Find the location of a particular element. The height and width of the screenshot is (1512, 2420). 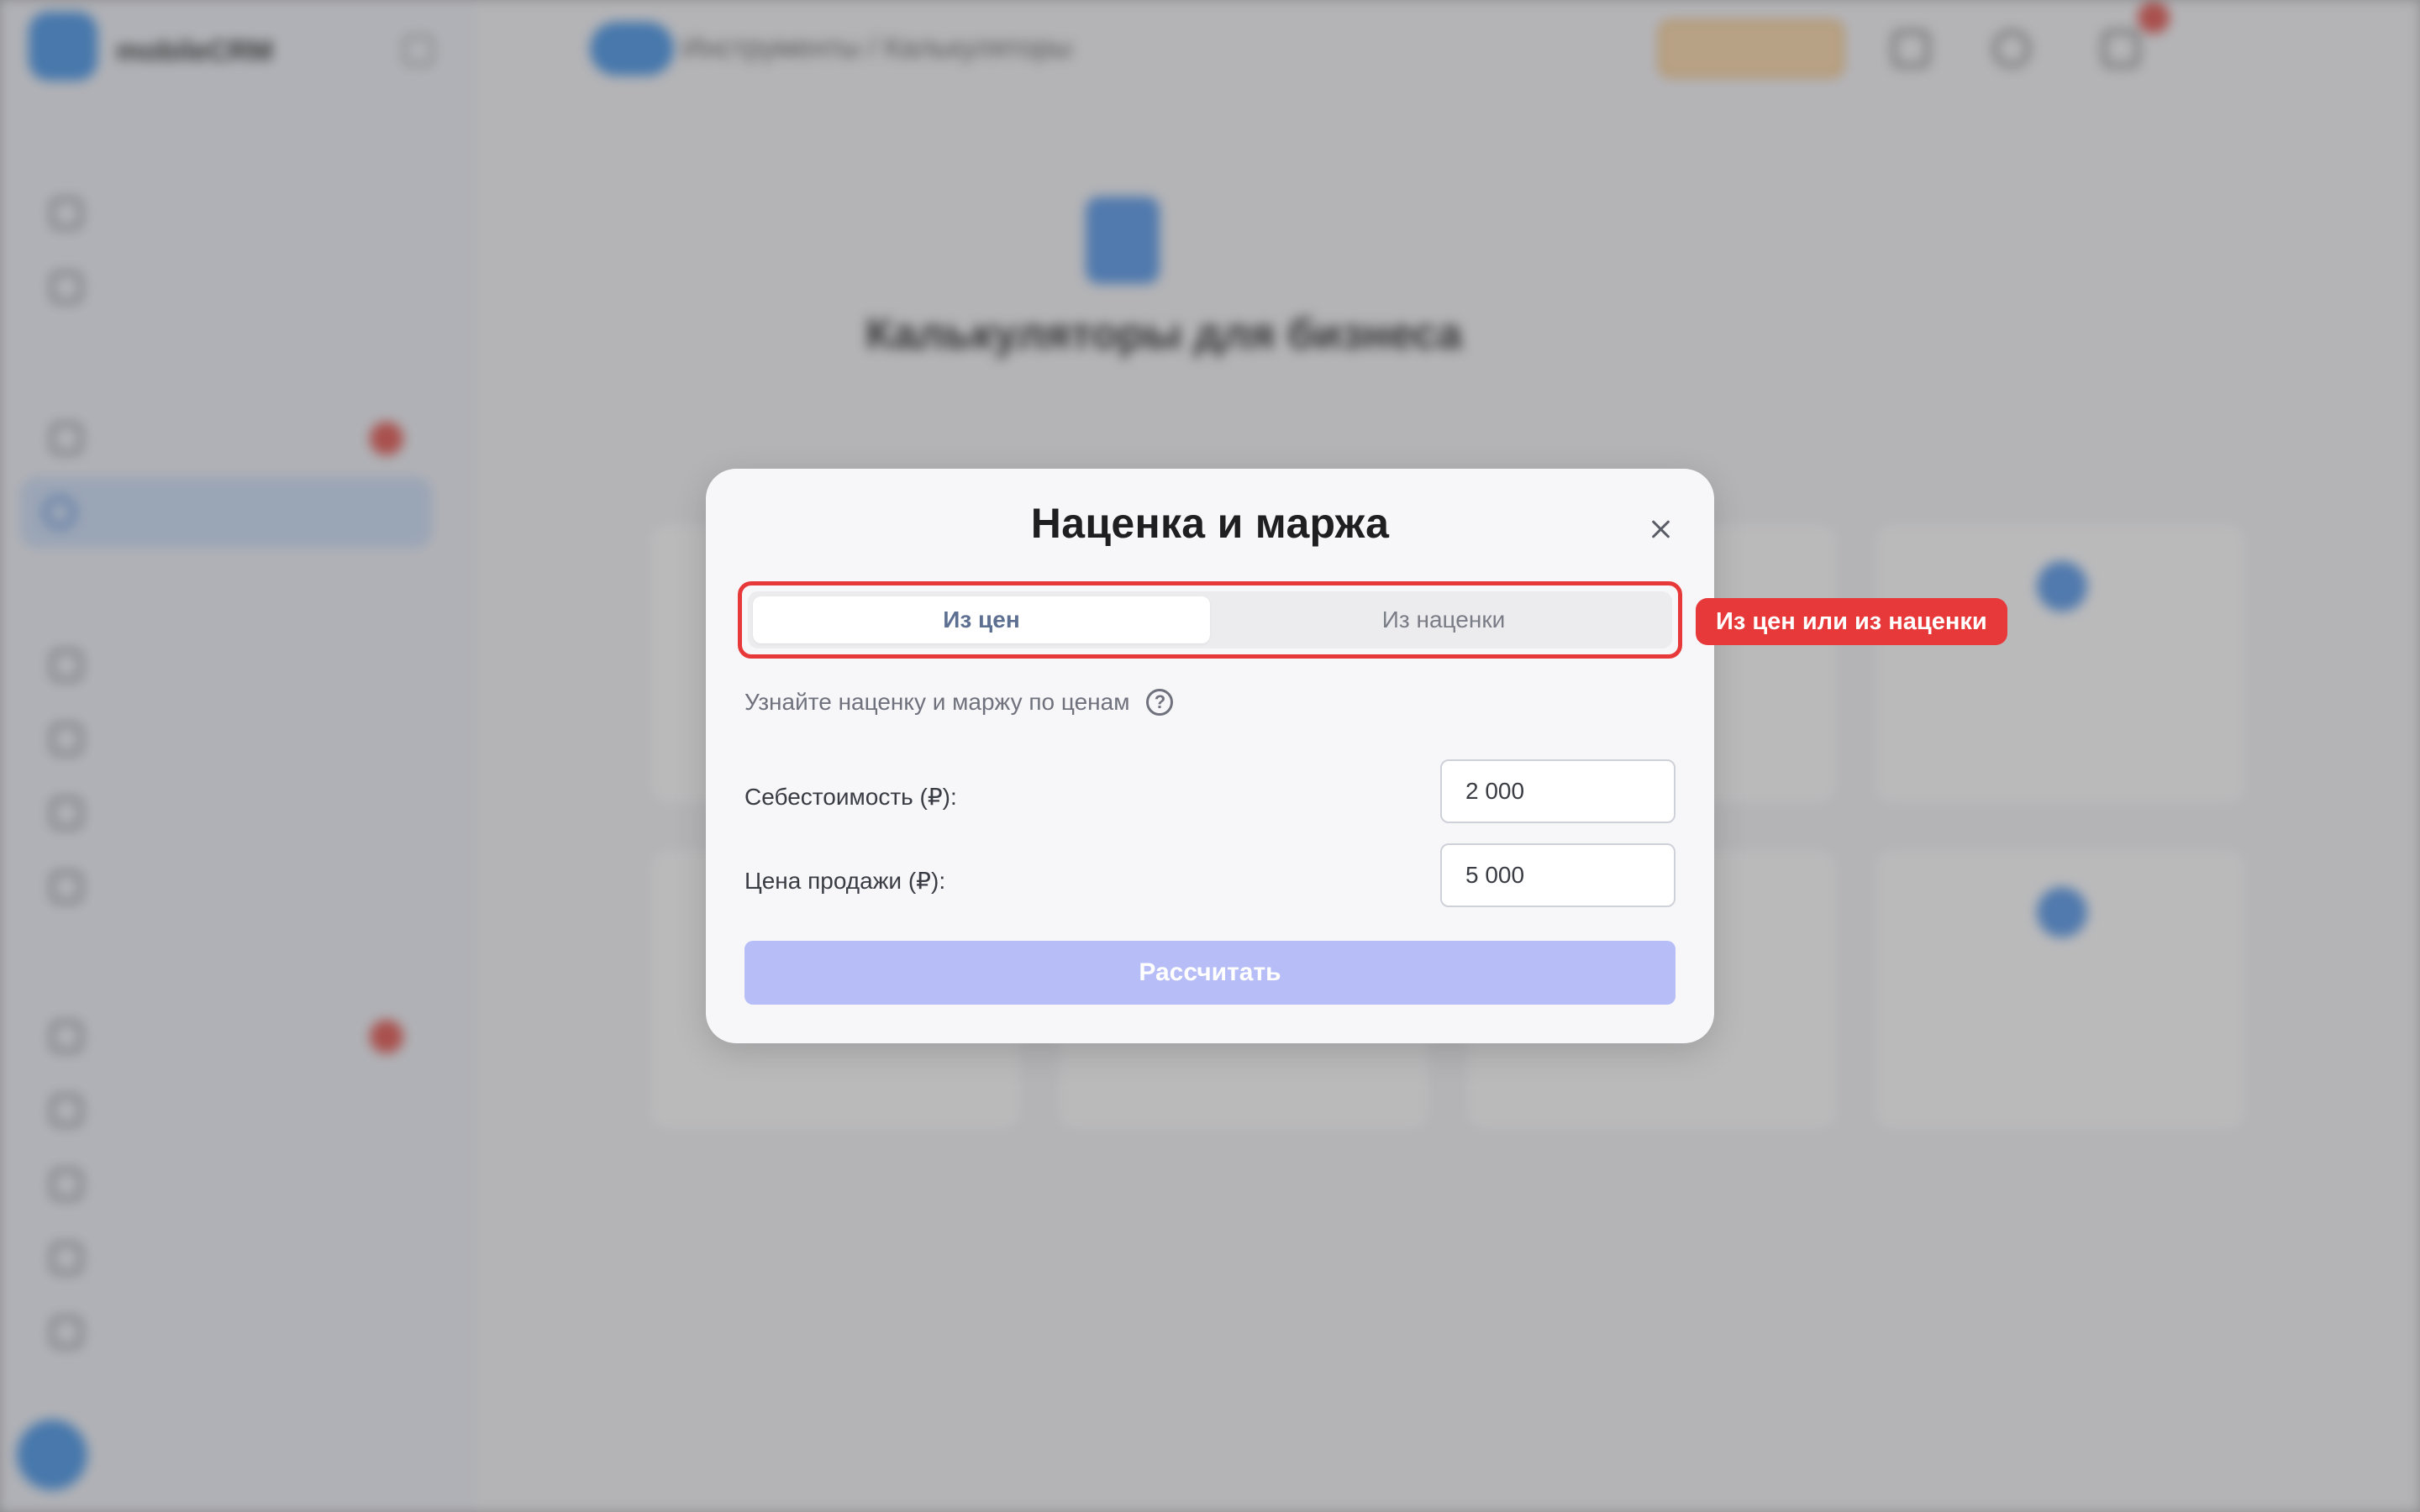

close-icon is located at coordinates (1660, 529).